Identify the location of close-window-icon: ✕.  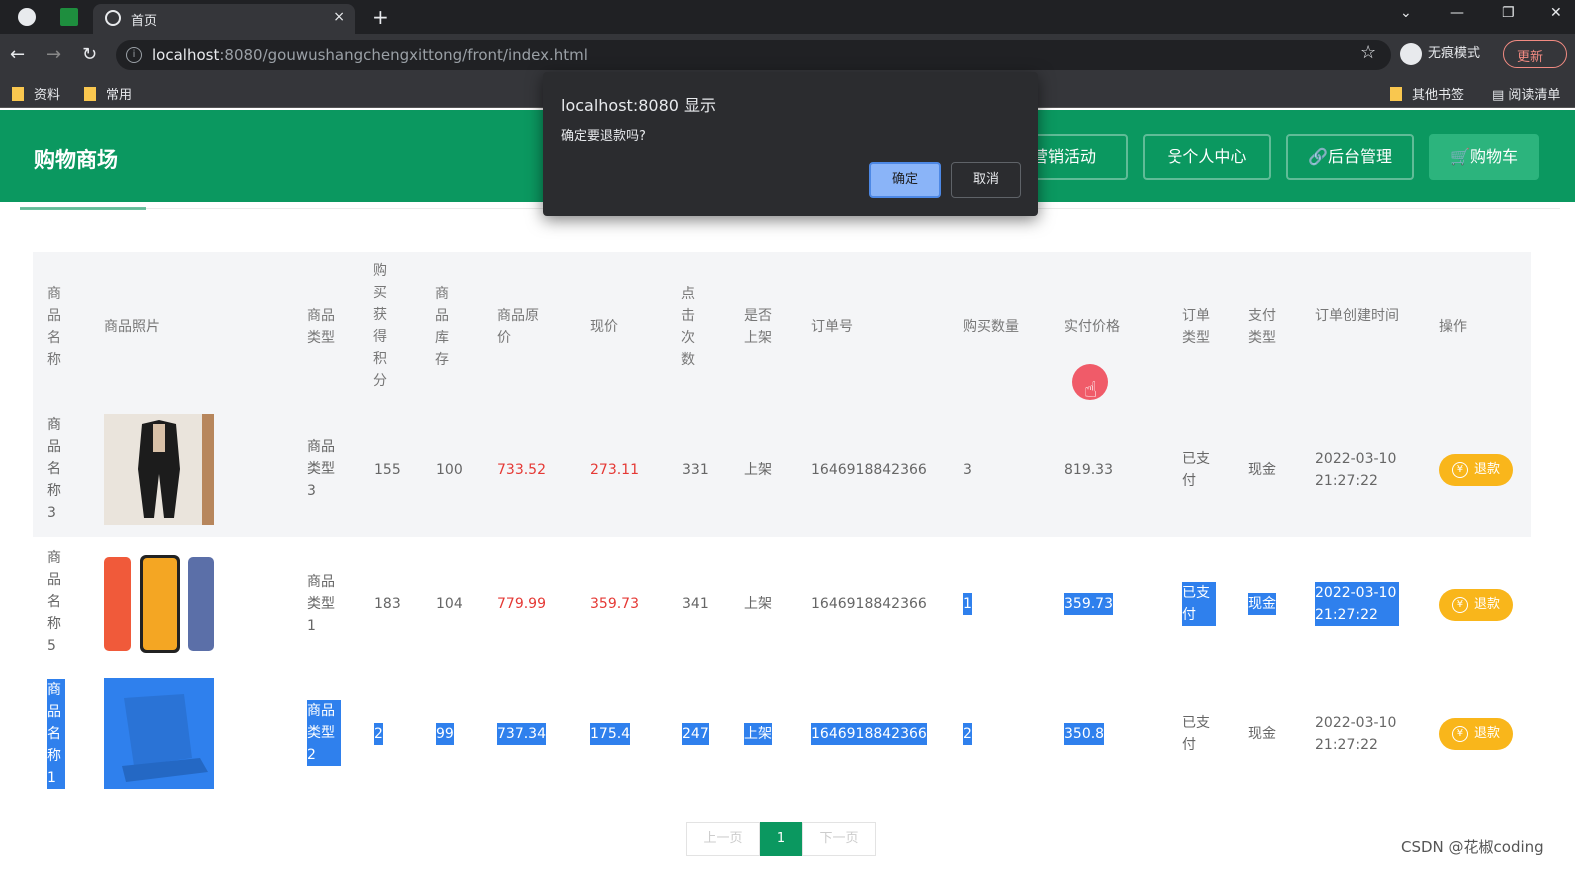
(1556, 13).